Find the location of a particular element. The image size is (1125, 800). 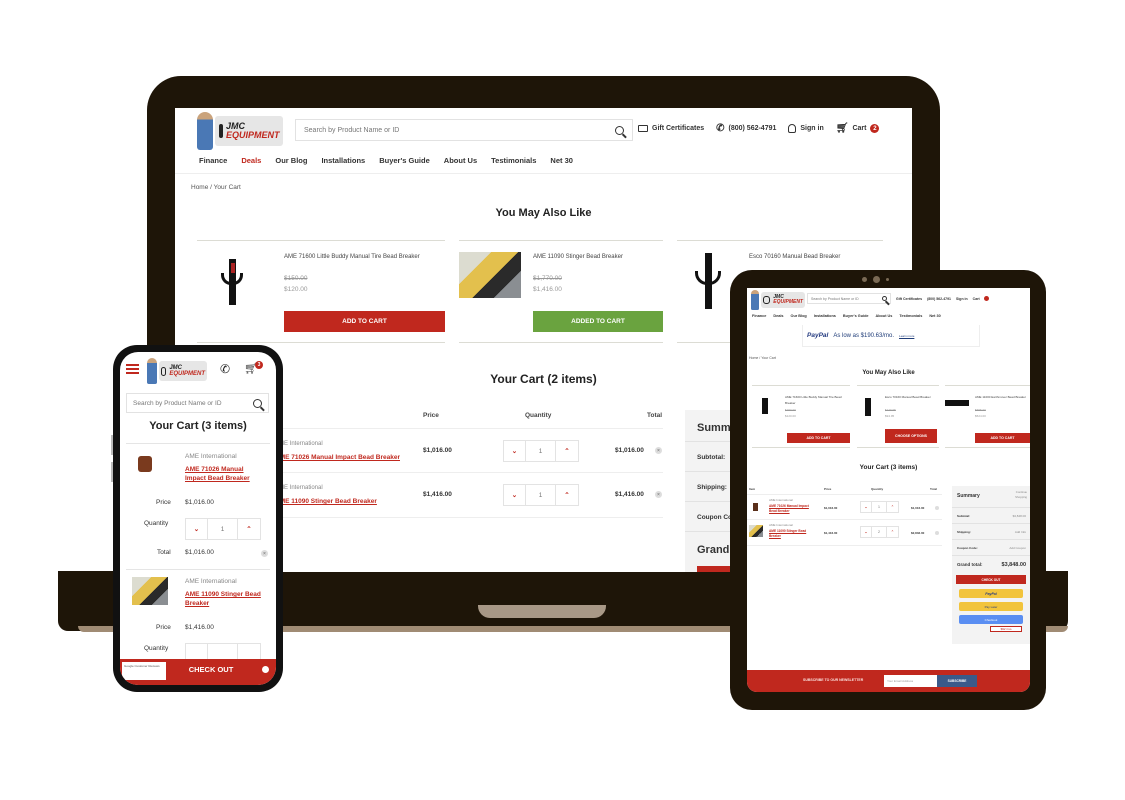

choose-options-button: CHOOSE OPTIONS is located at coordinates (911, 436).